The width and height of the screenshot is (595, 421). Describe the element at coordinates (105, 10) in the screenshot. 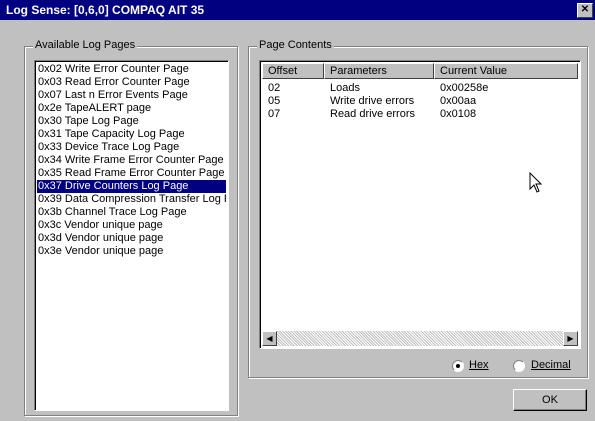

I see `window-title: Log Sense: [0,6,0] COMPAQ AIT 35` at that location.